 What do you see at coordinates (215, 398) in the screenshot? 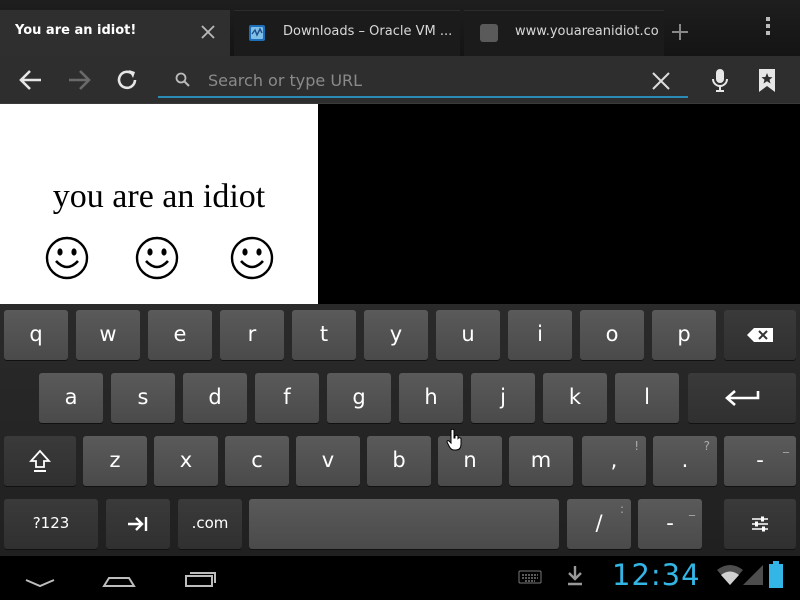
I see `key-d: d` at bounding box center [215, 398].